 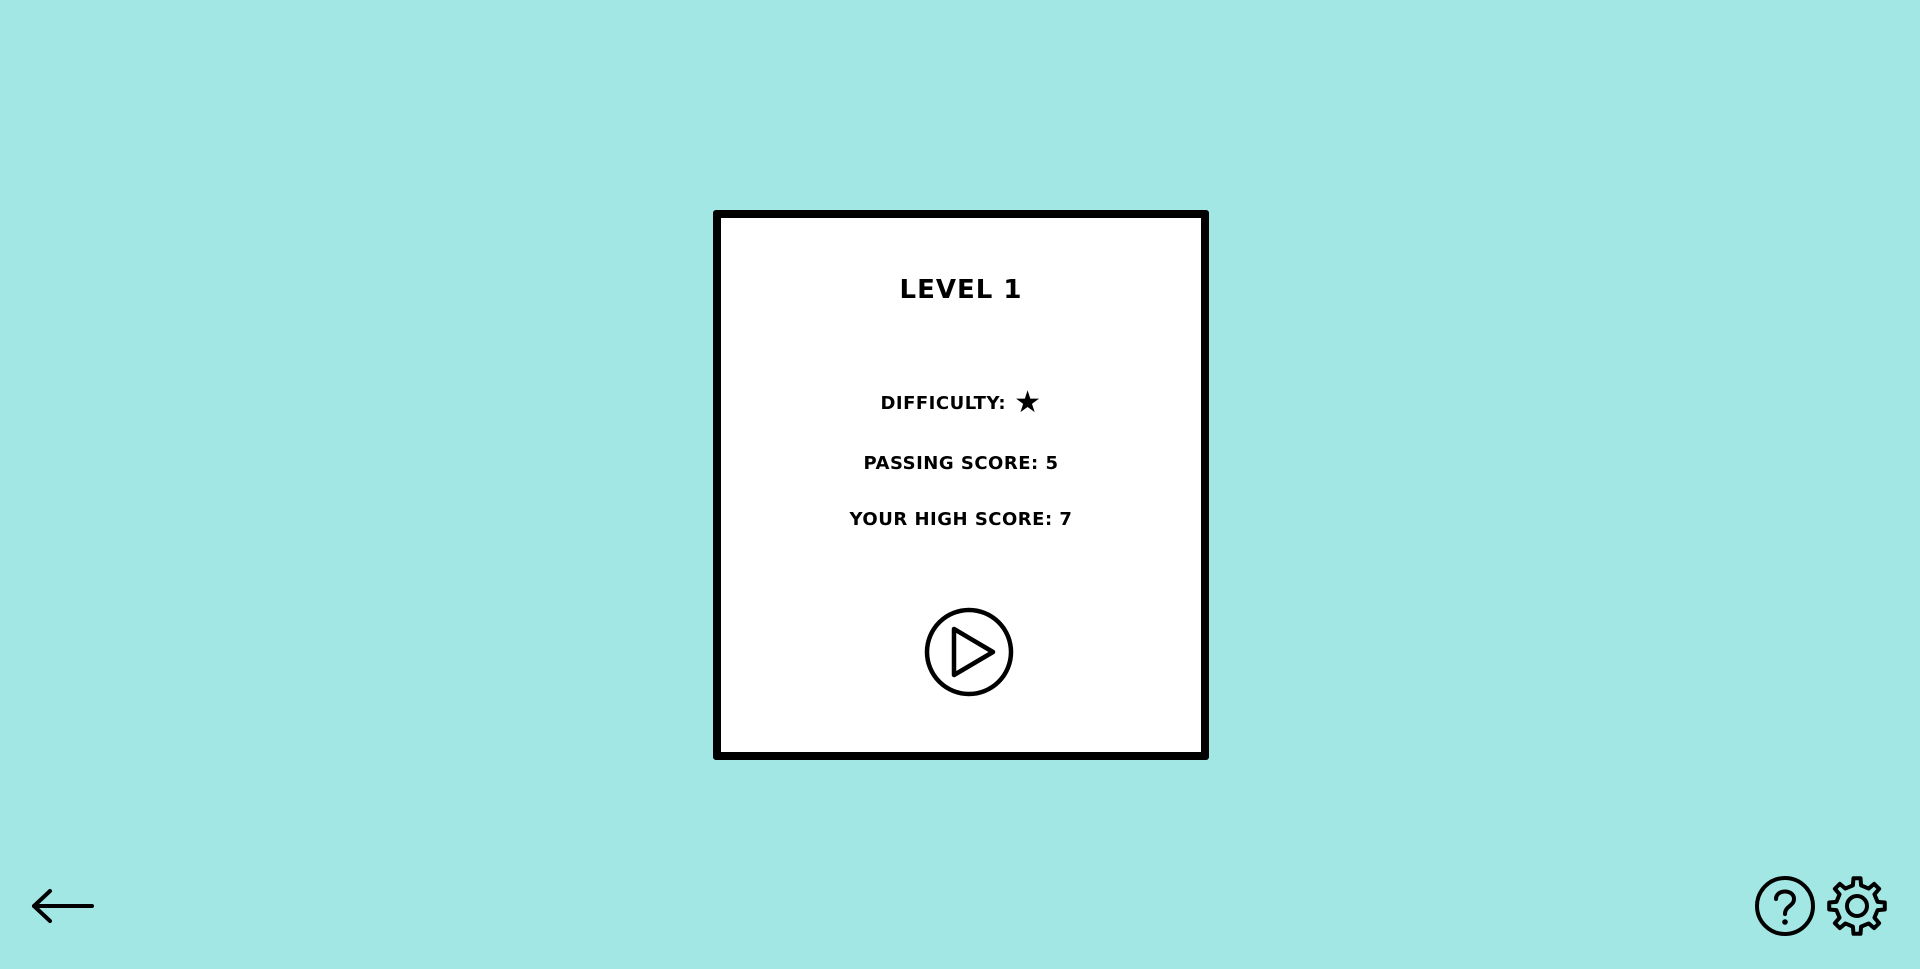 I want to click on help-icon, so click(x=1785, y=906).